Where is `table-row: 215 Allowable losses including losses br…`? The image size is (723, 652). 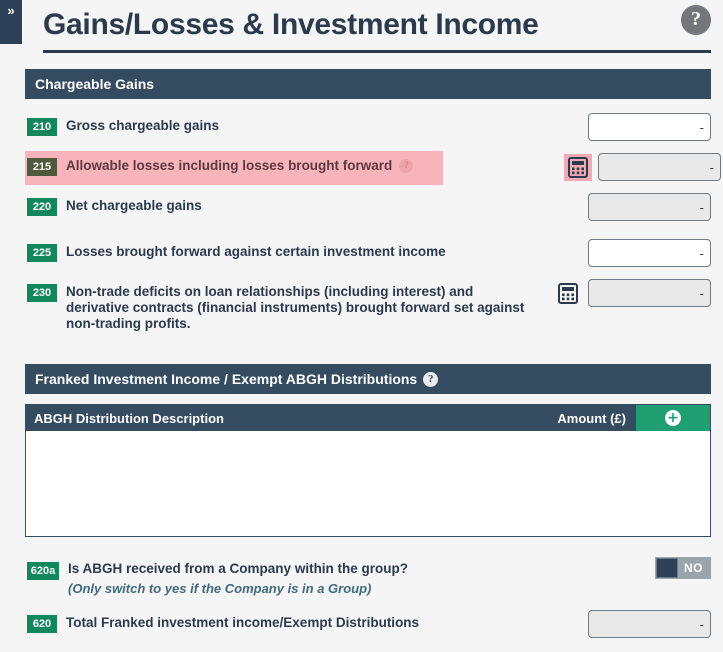 table-row: 215 Allowable losses including losses br… is located at coordinates (373, 168).